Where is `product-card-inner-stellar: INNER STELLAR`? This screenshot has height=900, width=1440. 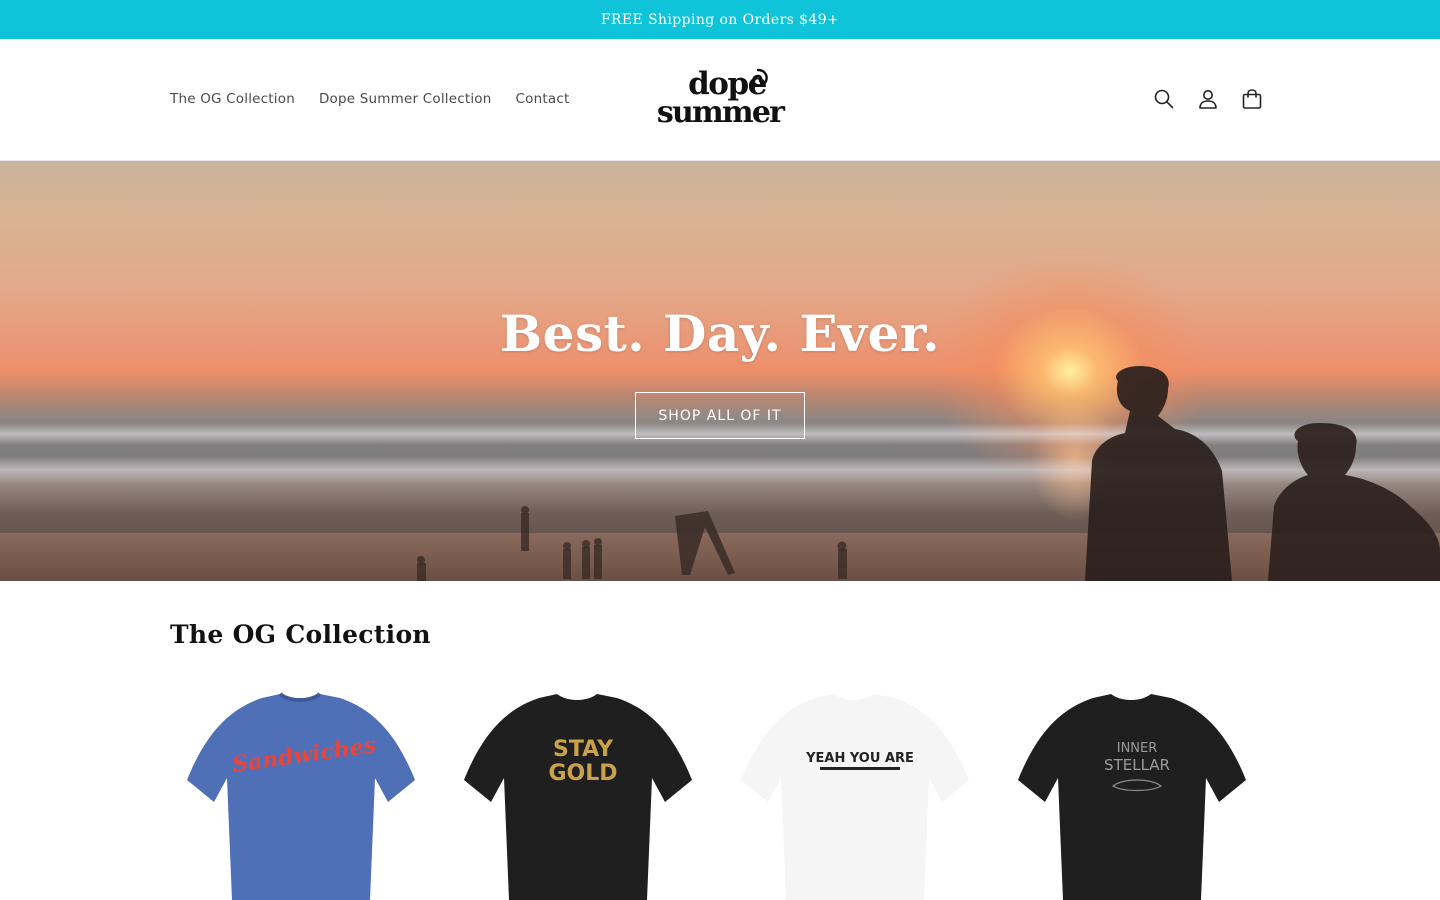
product-card-inner-stellar: INNER STELLAR is located at coordinates (1132, 795).